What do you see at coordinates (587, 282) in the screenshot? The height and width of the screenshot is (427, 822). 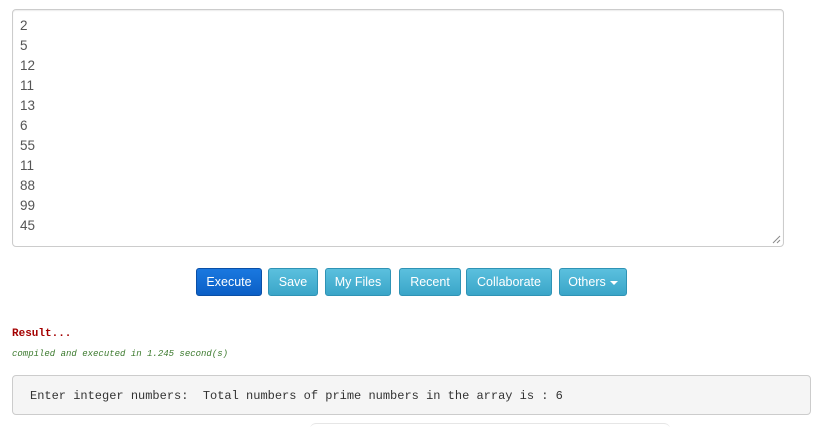 I see `others-label: Others` at bounding box center [587, 282].